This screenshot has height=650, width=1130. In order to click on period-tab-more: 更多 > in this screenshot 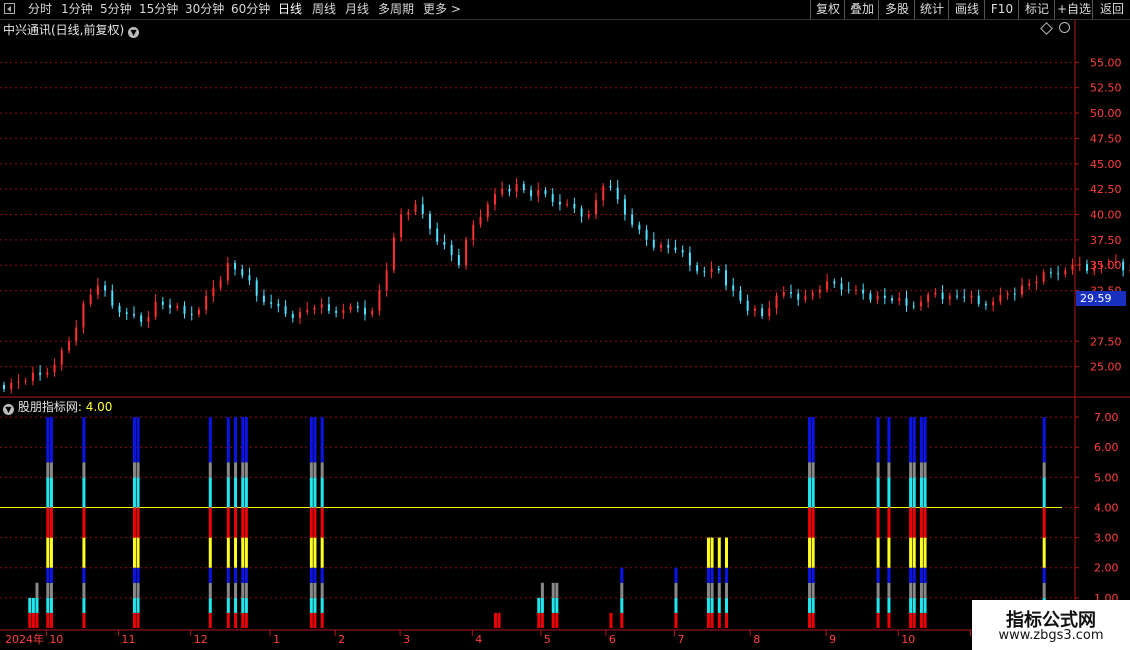, I will do `click(442, 9)`.